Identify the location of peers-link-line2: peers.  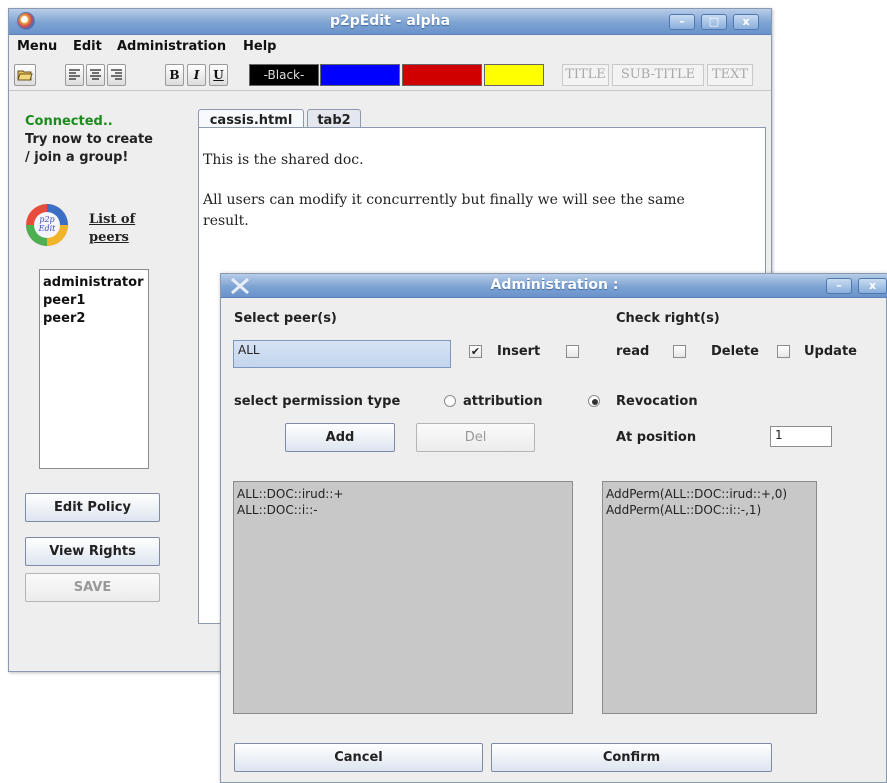
(109, 237).